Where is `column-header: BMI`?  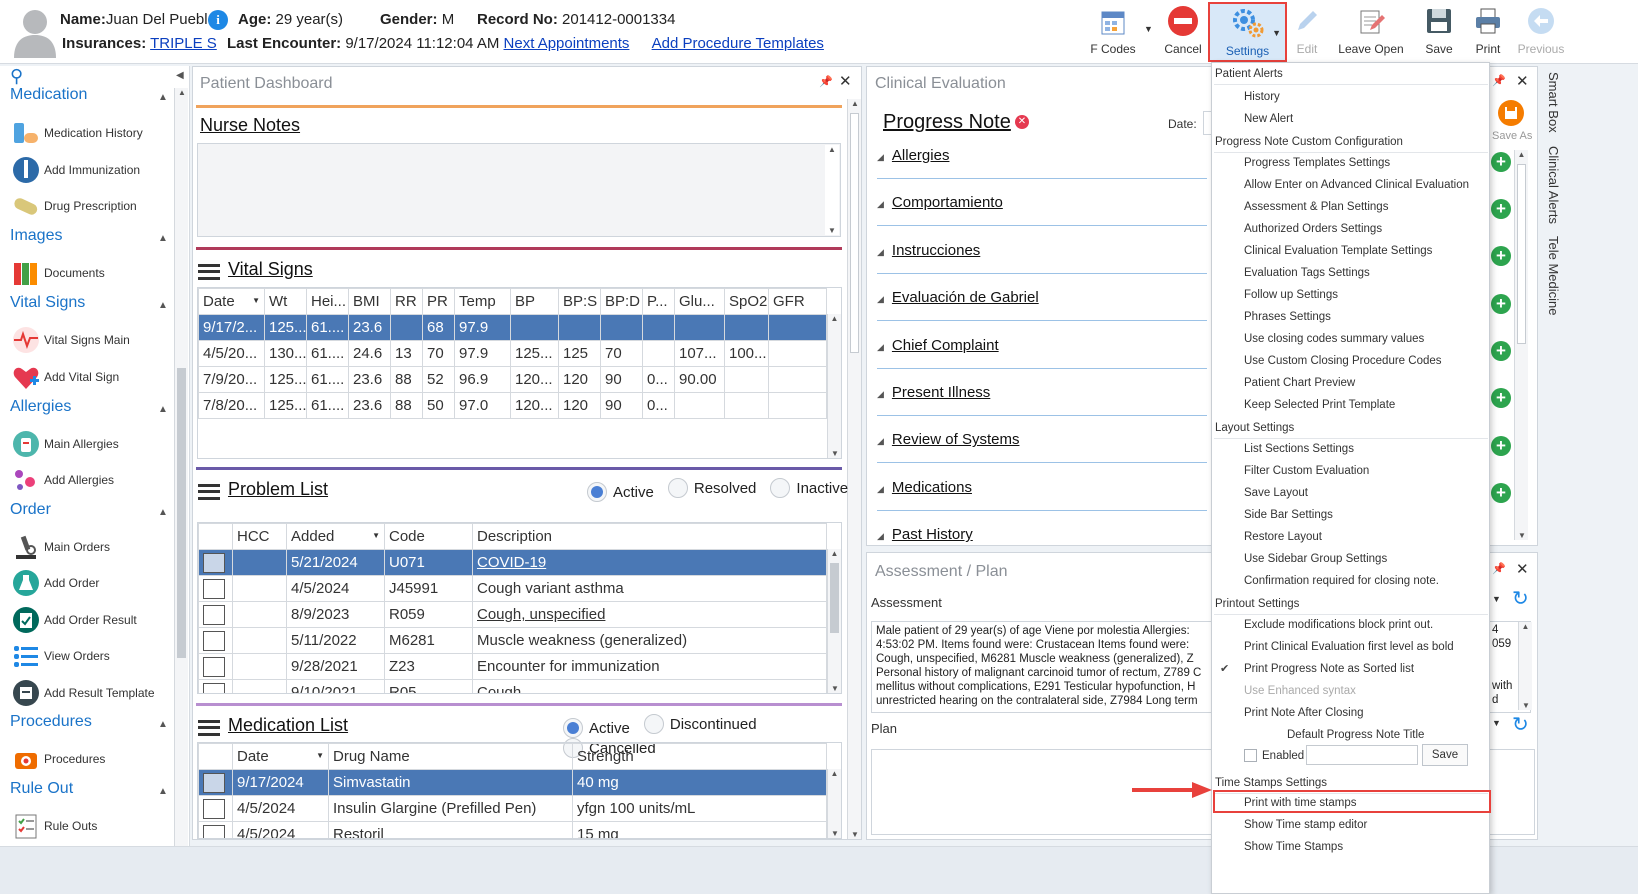
column-header: BMI is located at coordinates (369, 301).